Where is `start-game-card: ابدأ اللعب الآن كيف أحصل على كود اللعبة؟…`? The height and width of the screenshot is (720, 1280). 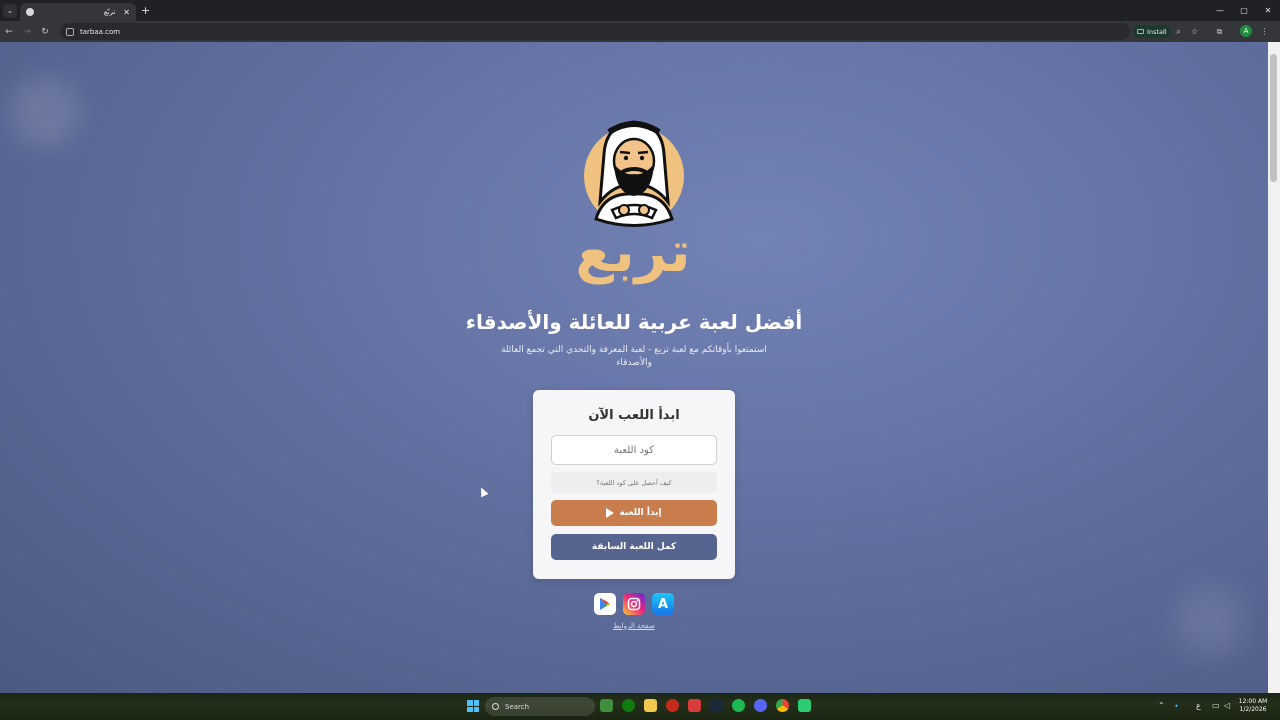 start-game-card: ابدأ اللعب الآن كيف أحصل على كود اللعبة؟… is located at coordinates (634, 484).